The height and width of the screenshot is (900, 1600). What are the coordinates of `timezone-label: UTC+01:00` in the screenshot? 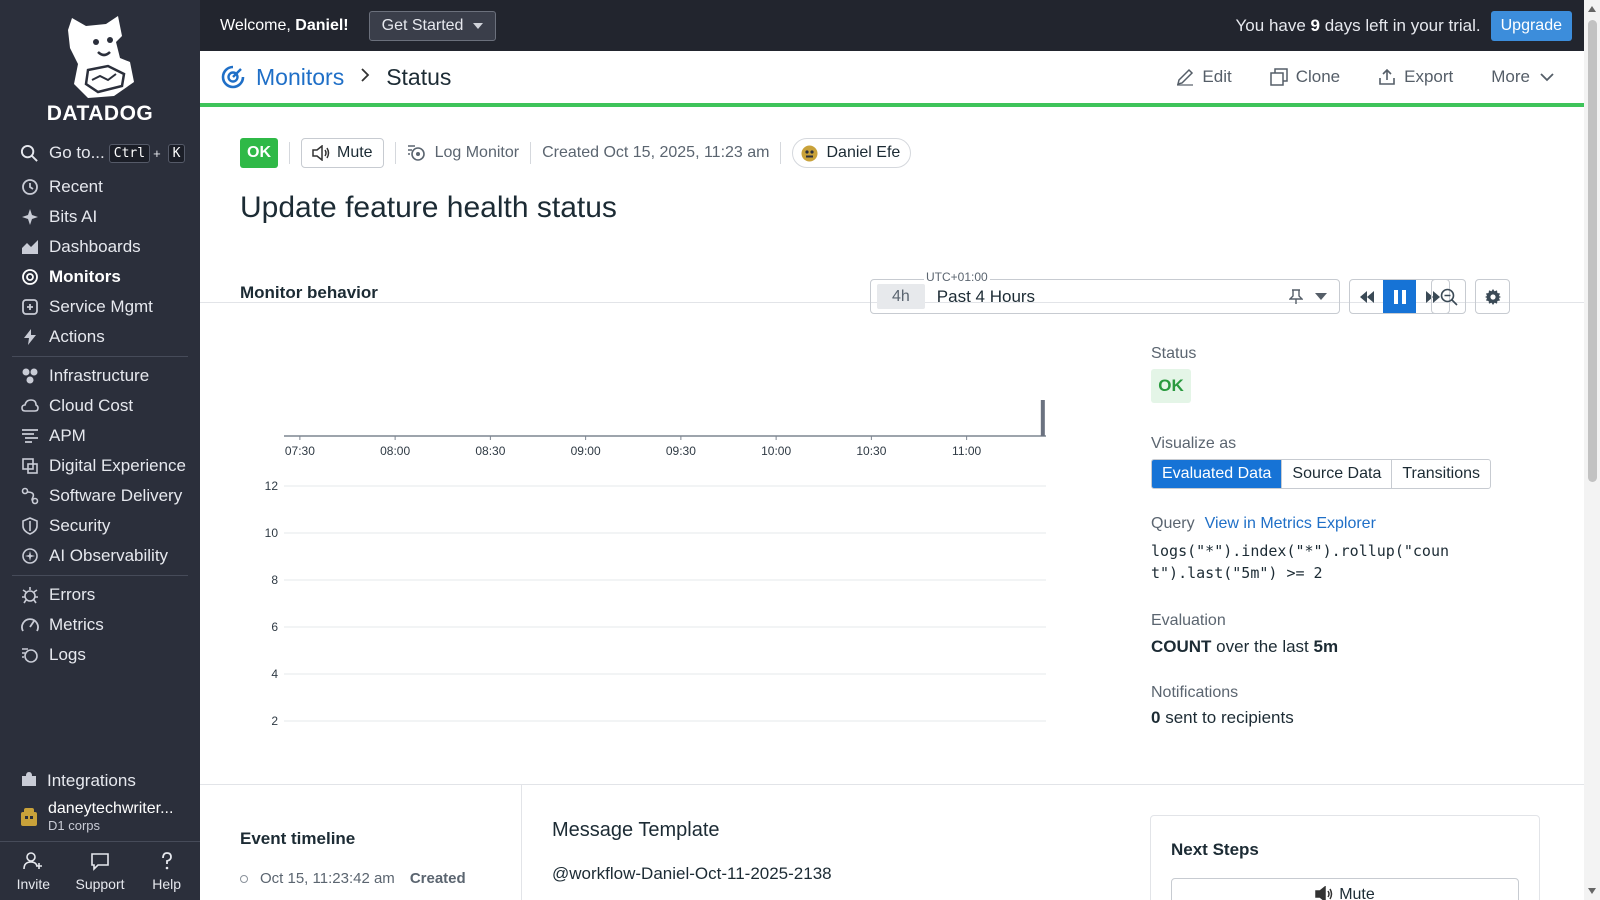 It's located at (957, 277).